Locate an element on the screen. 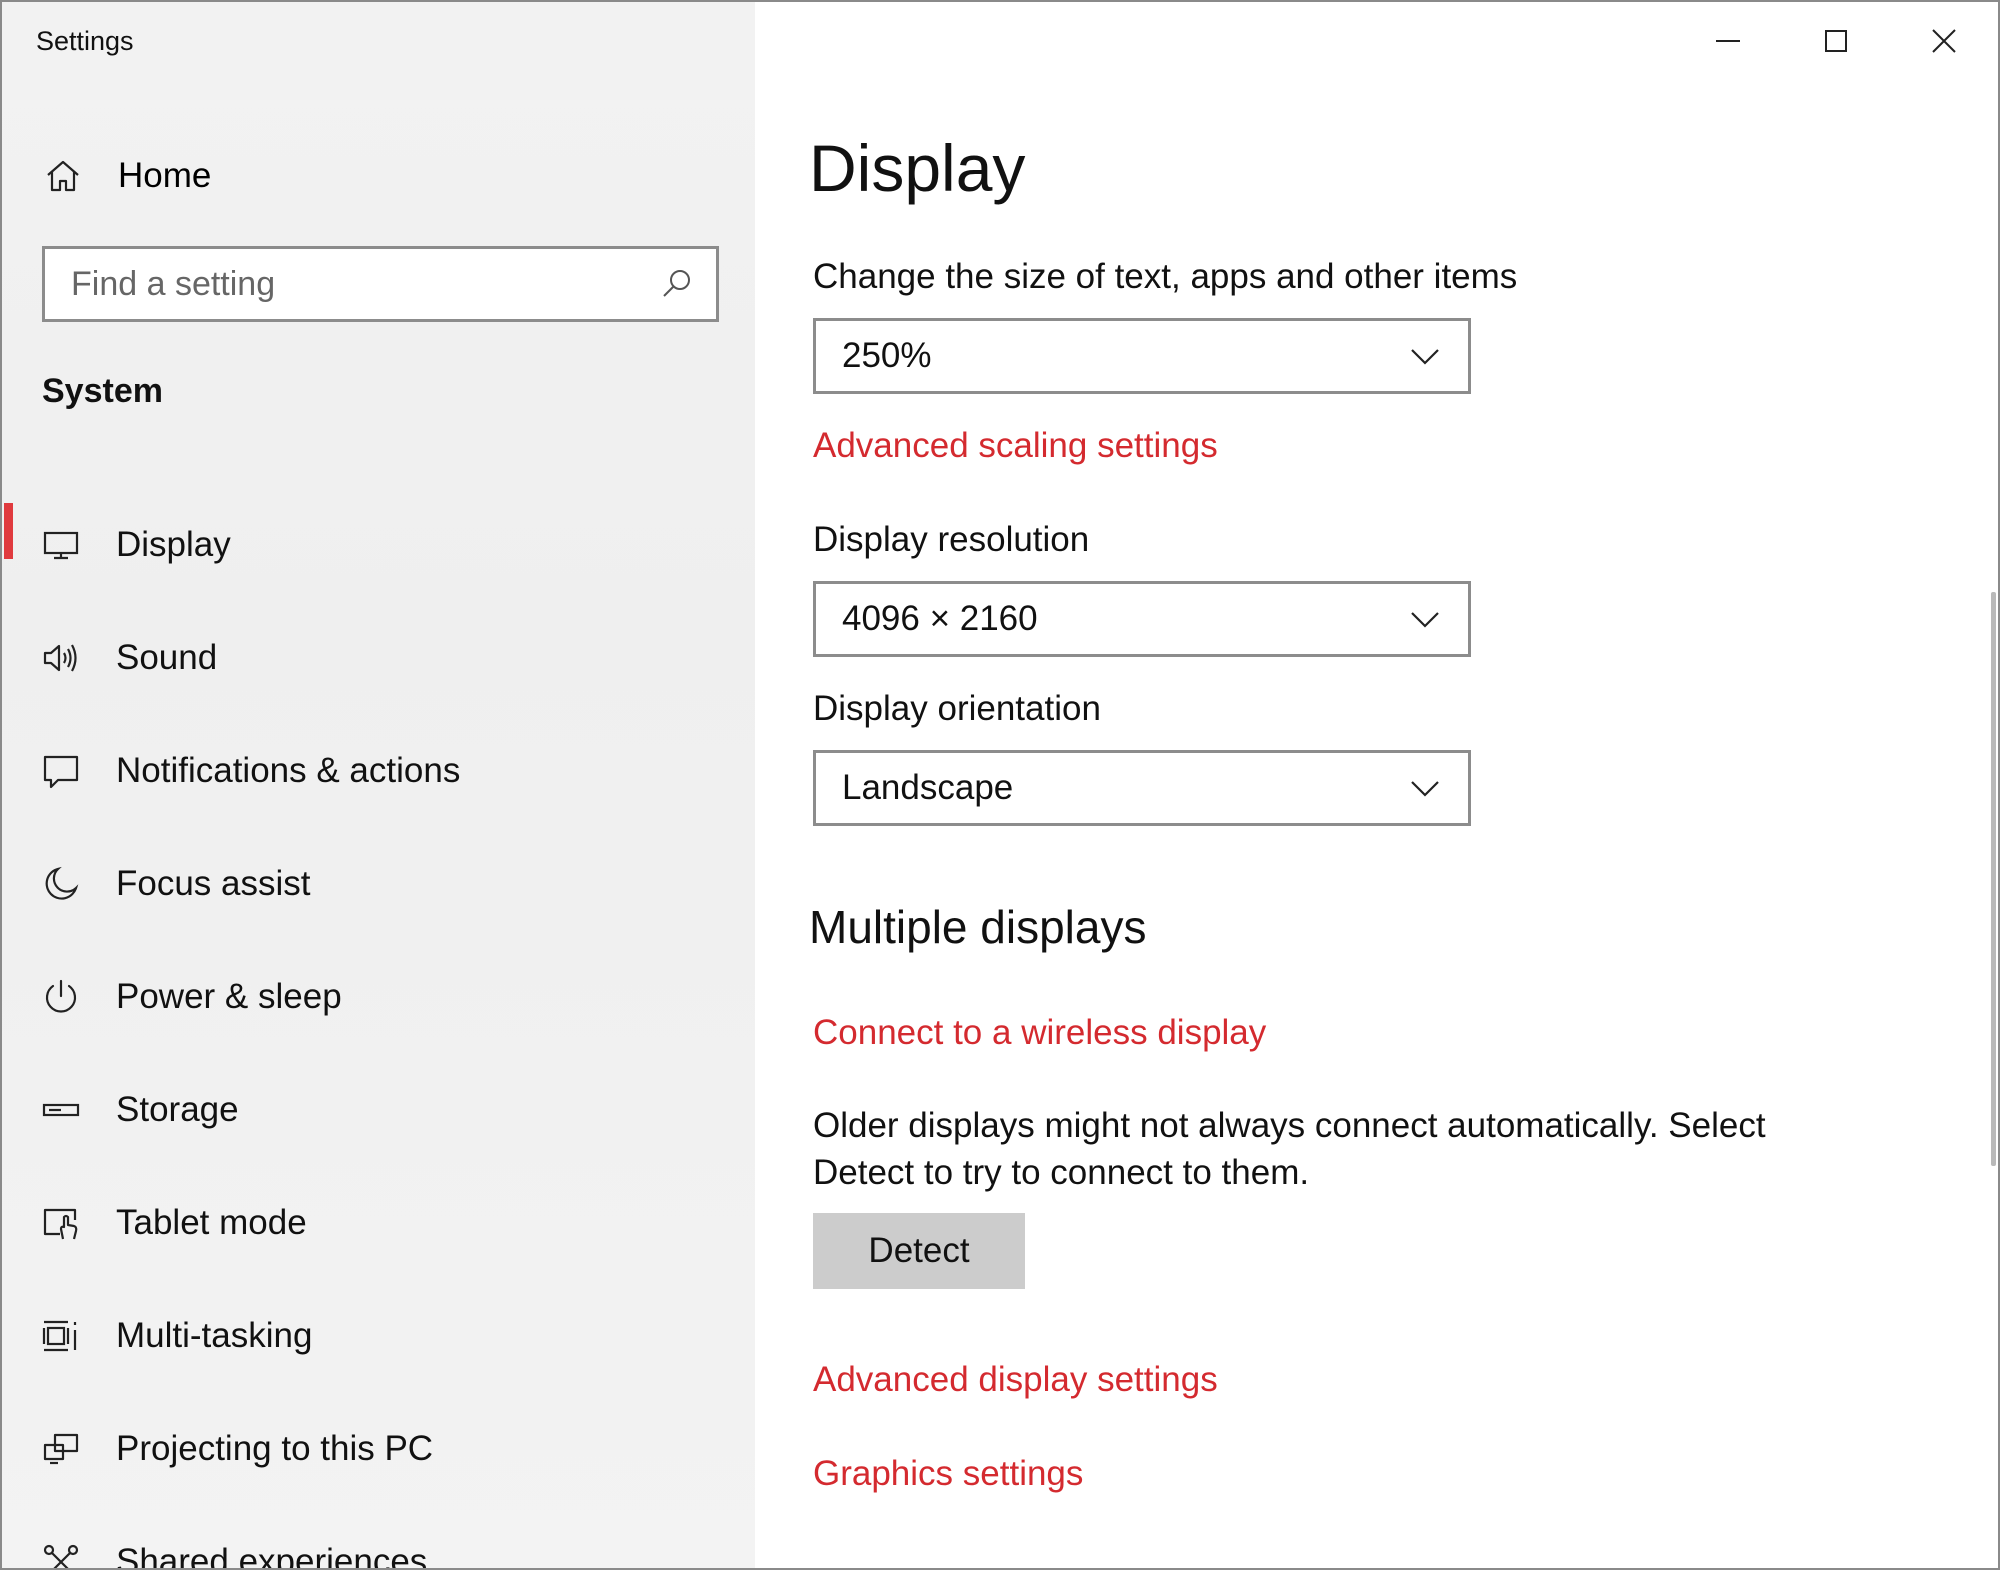 The image size is (2000, 1570). sidebar-item-focus-assist: Focus assist is located at coordinates (378, 883).